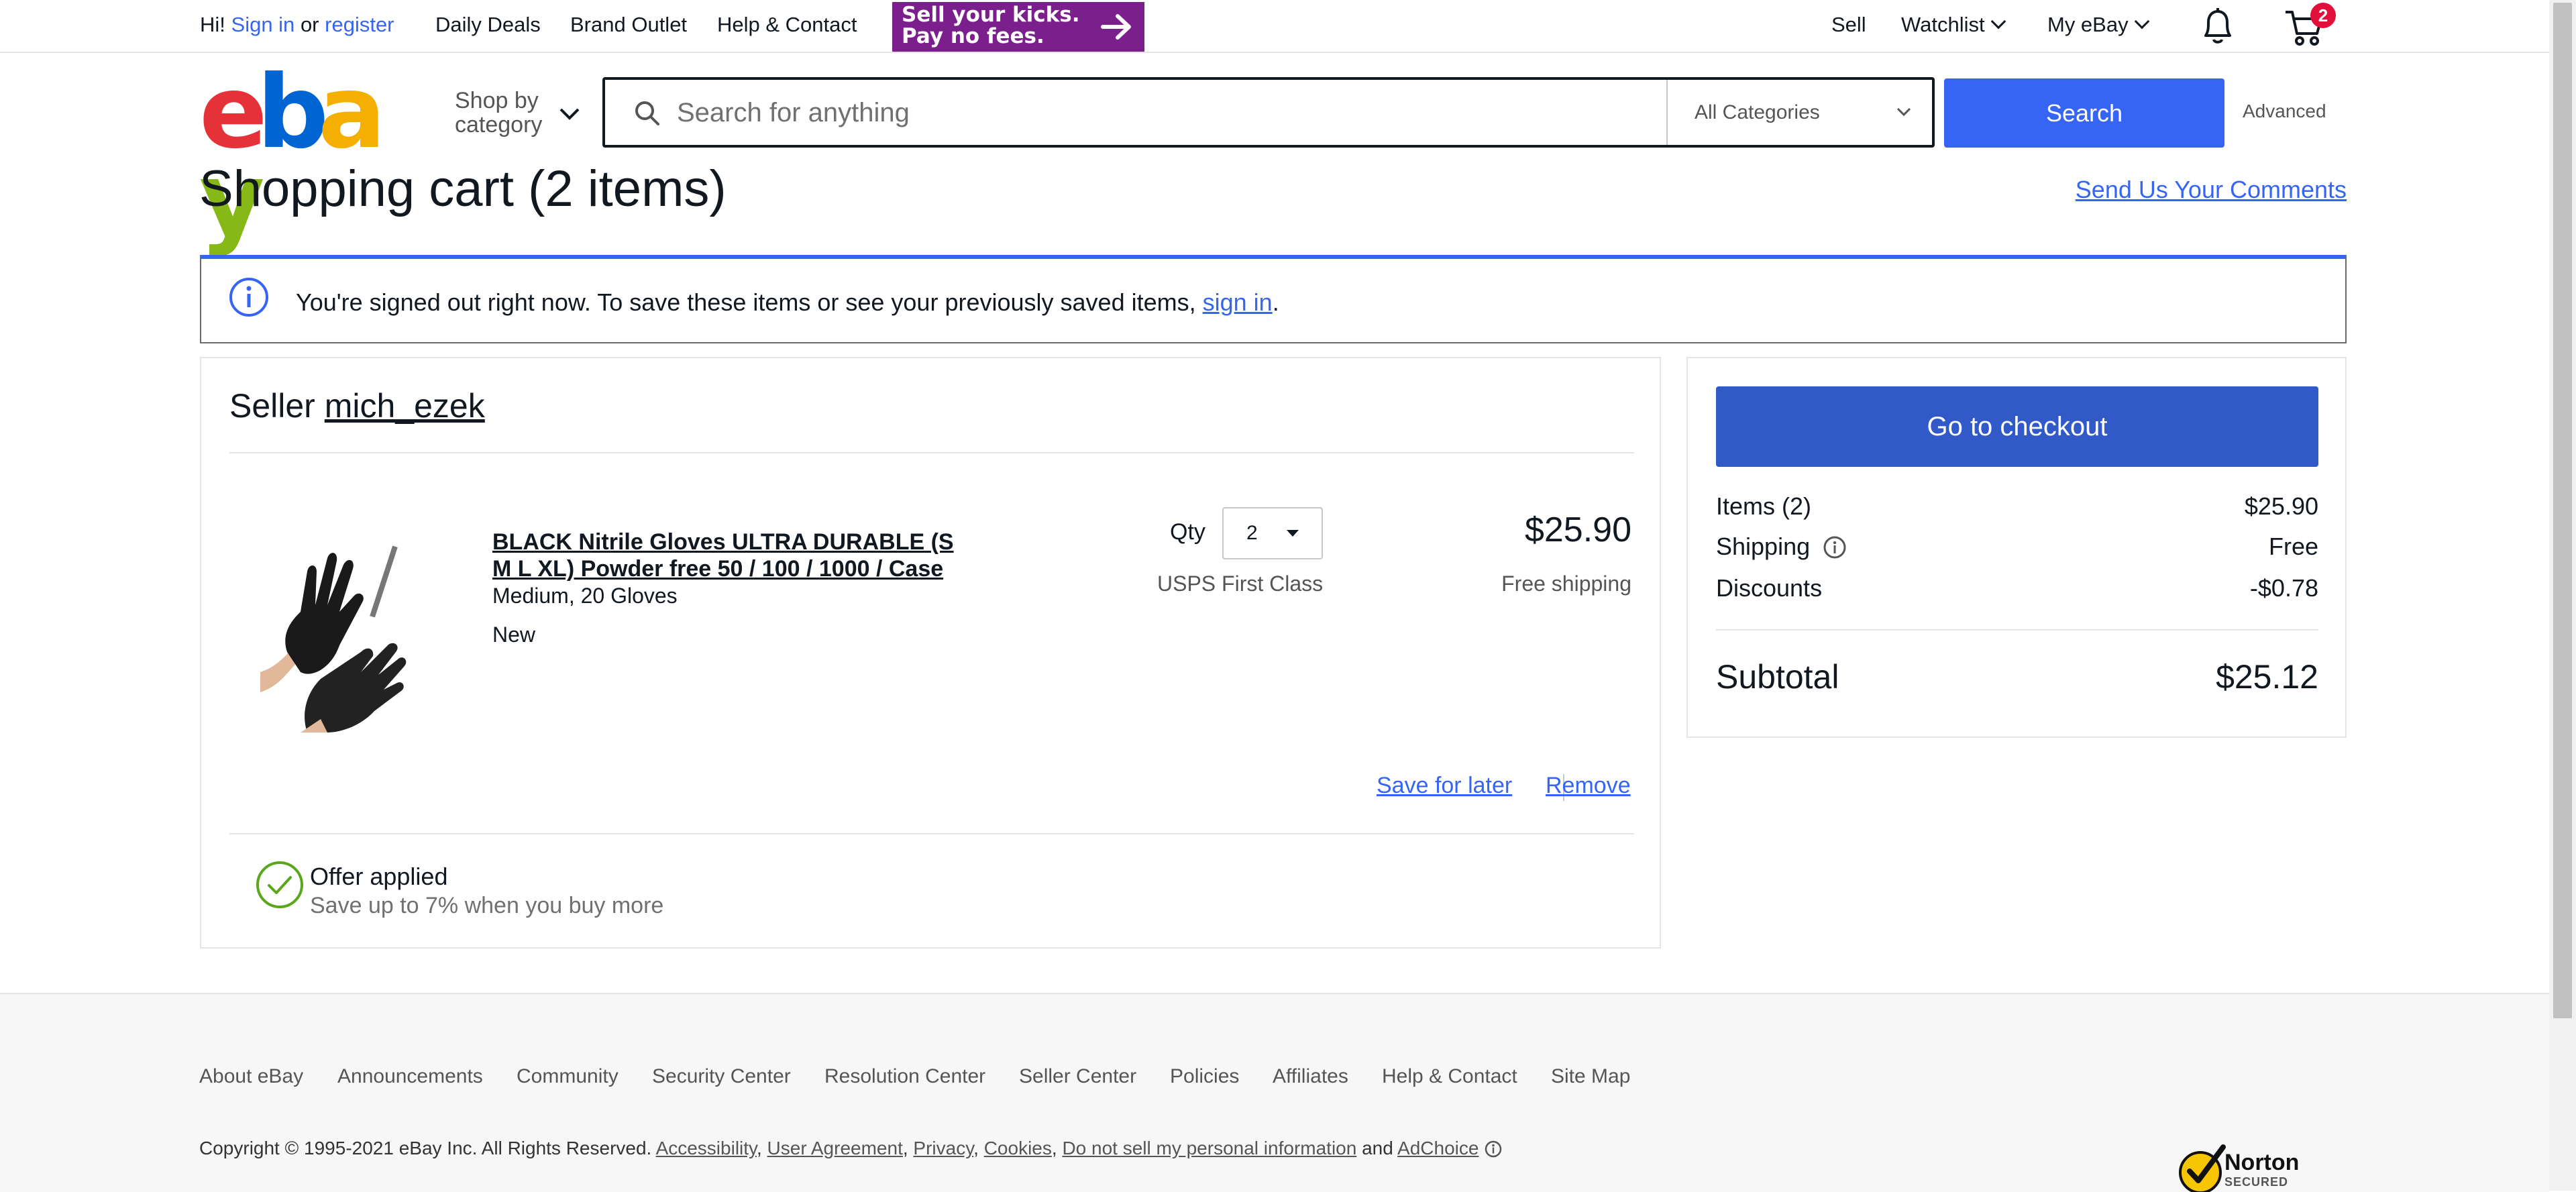 The height and width of the screenshot is (1192, 2576). I want to click on items-value: $25.90, so click(2281, 506).